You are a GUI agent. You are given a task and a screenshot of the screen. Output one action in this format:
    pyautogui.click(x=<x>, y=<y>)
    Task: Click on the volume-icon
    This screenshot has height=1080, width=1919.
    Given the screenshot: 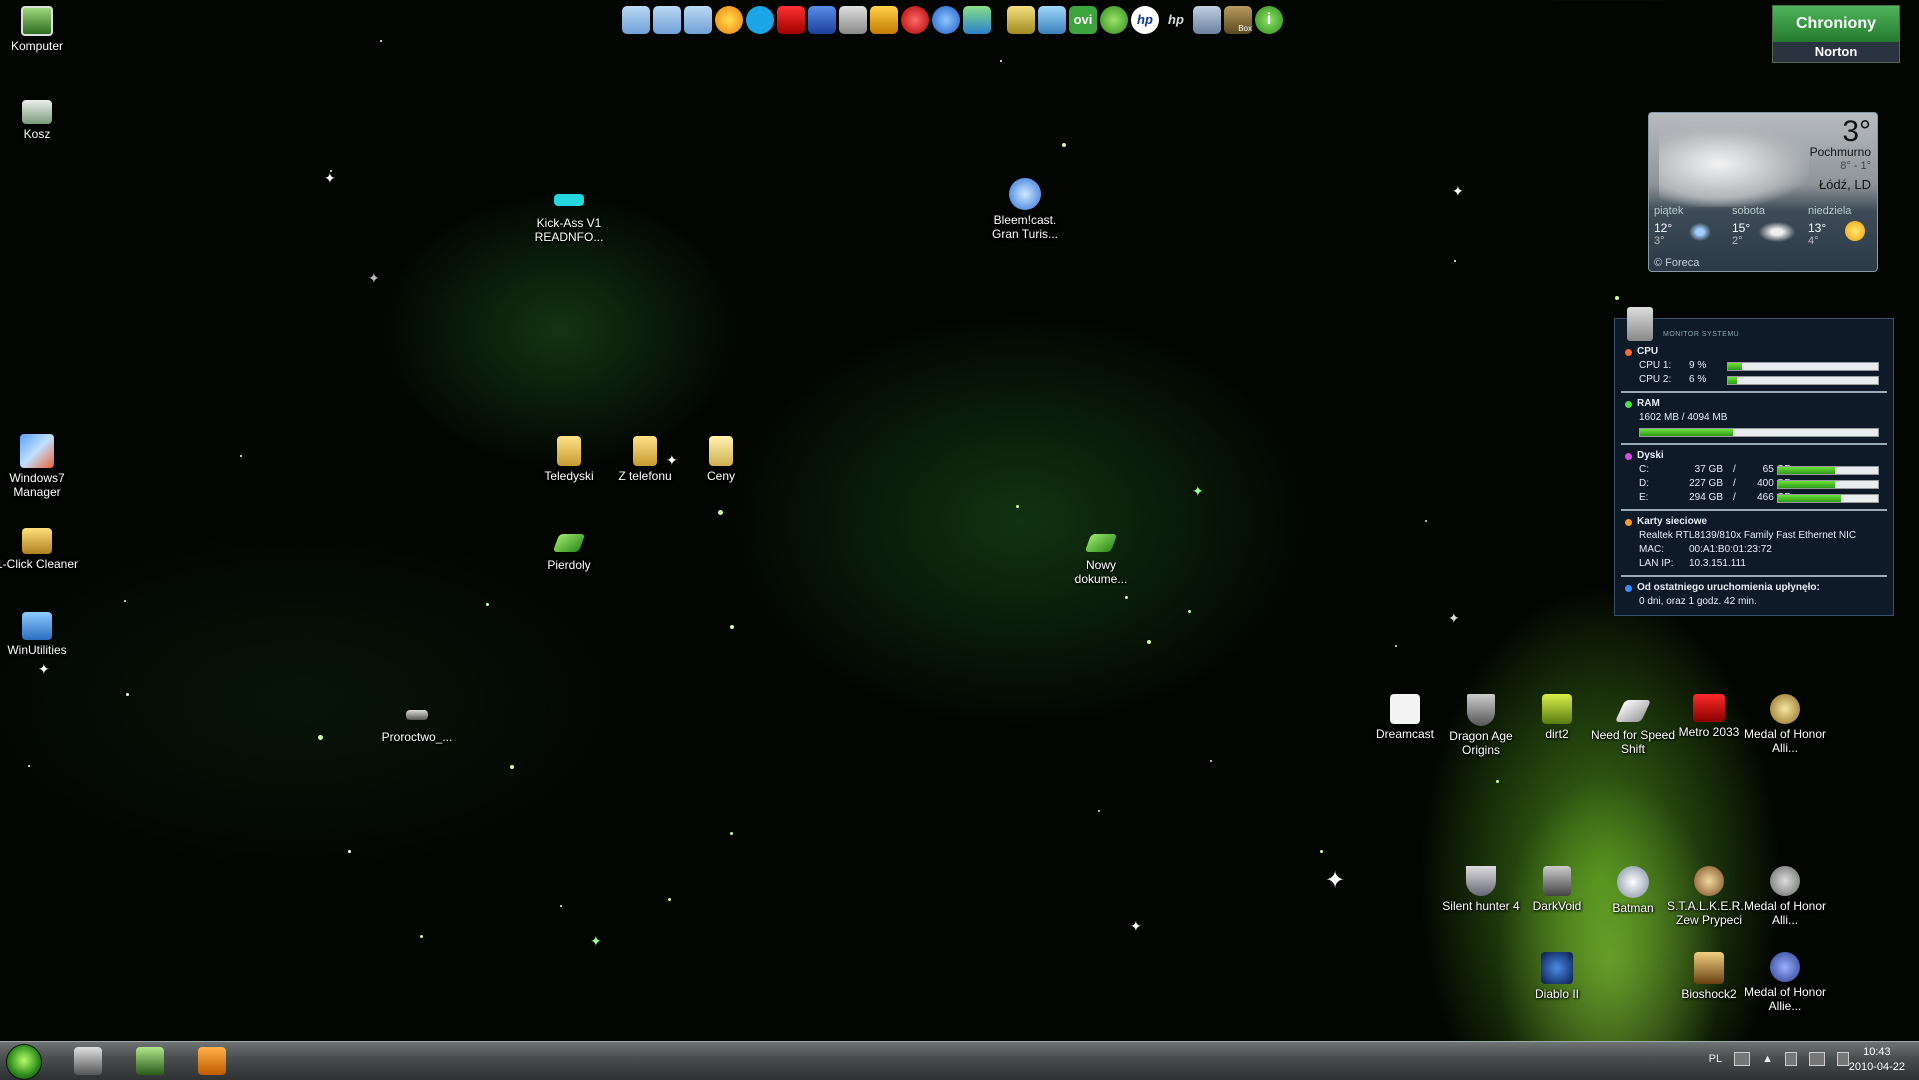 What is the action you would take?
    pyautogui.click(x=1843, y=1059)
    